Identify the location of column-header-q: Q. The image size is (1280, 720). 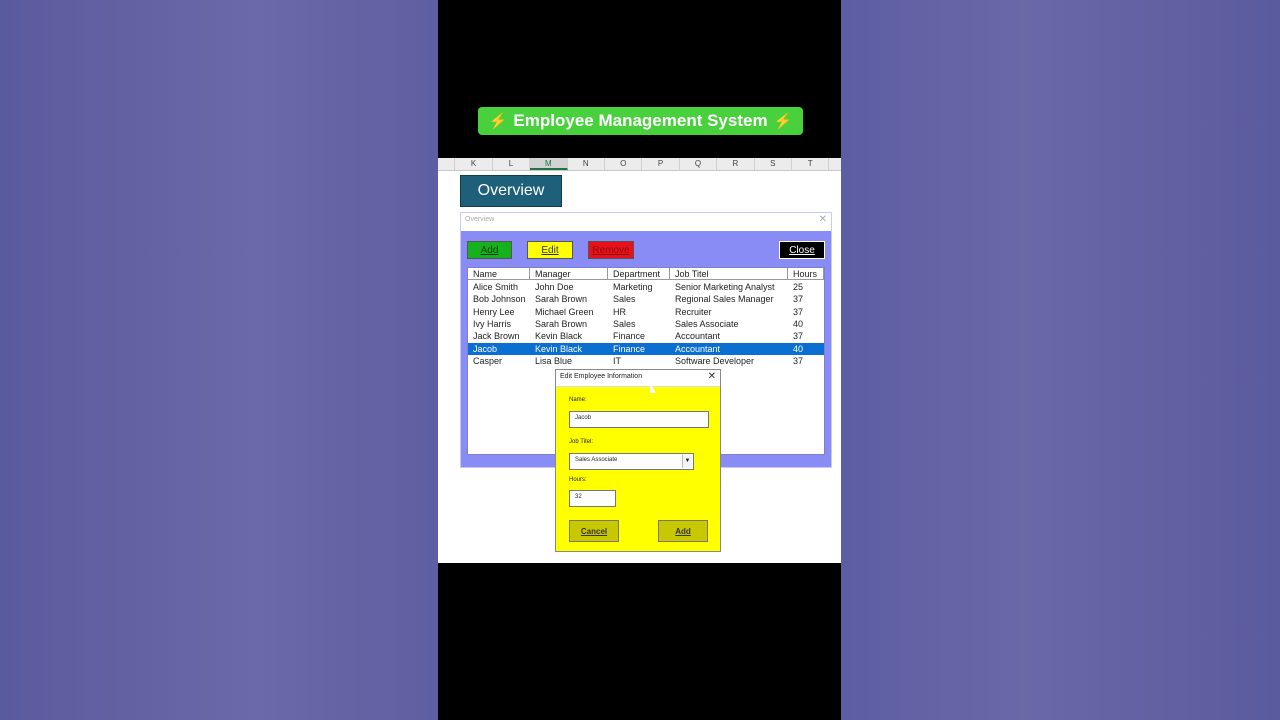
(699, 164).